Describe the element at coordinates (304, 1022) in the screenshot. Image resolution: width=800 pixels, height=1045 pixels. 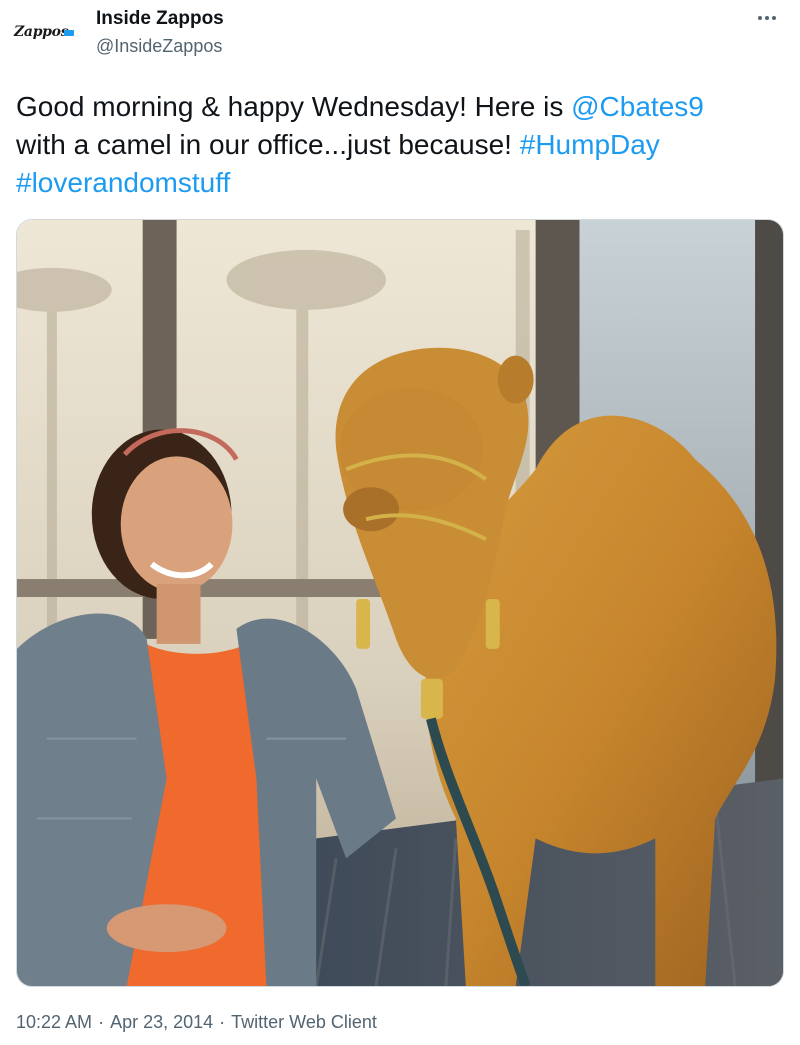
I see `tweet-source: Twitter Web Client` at that location.